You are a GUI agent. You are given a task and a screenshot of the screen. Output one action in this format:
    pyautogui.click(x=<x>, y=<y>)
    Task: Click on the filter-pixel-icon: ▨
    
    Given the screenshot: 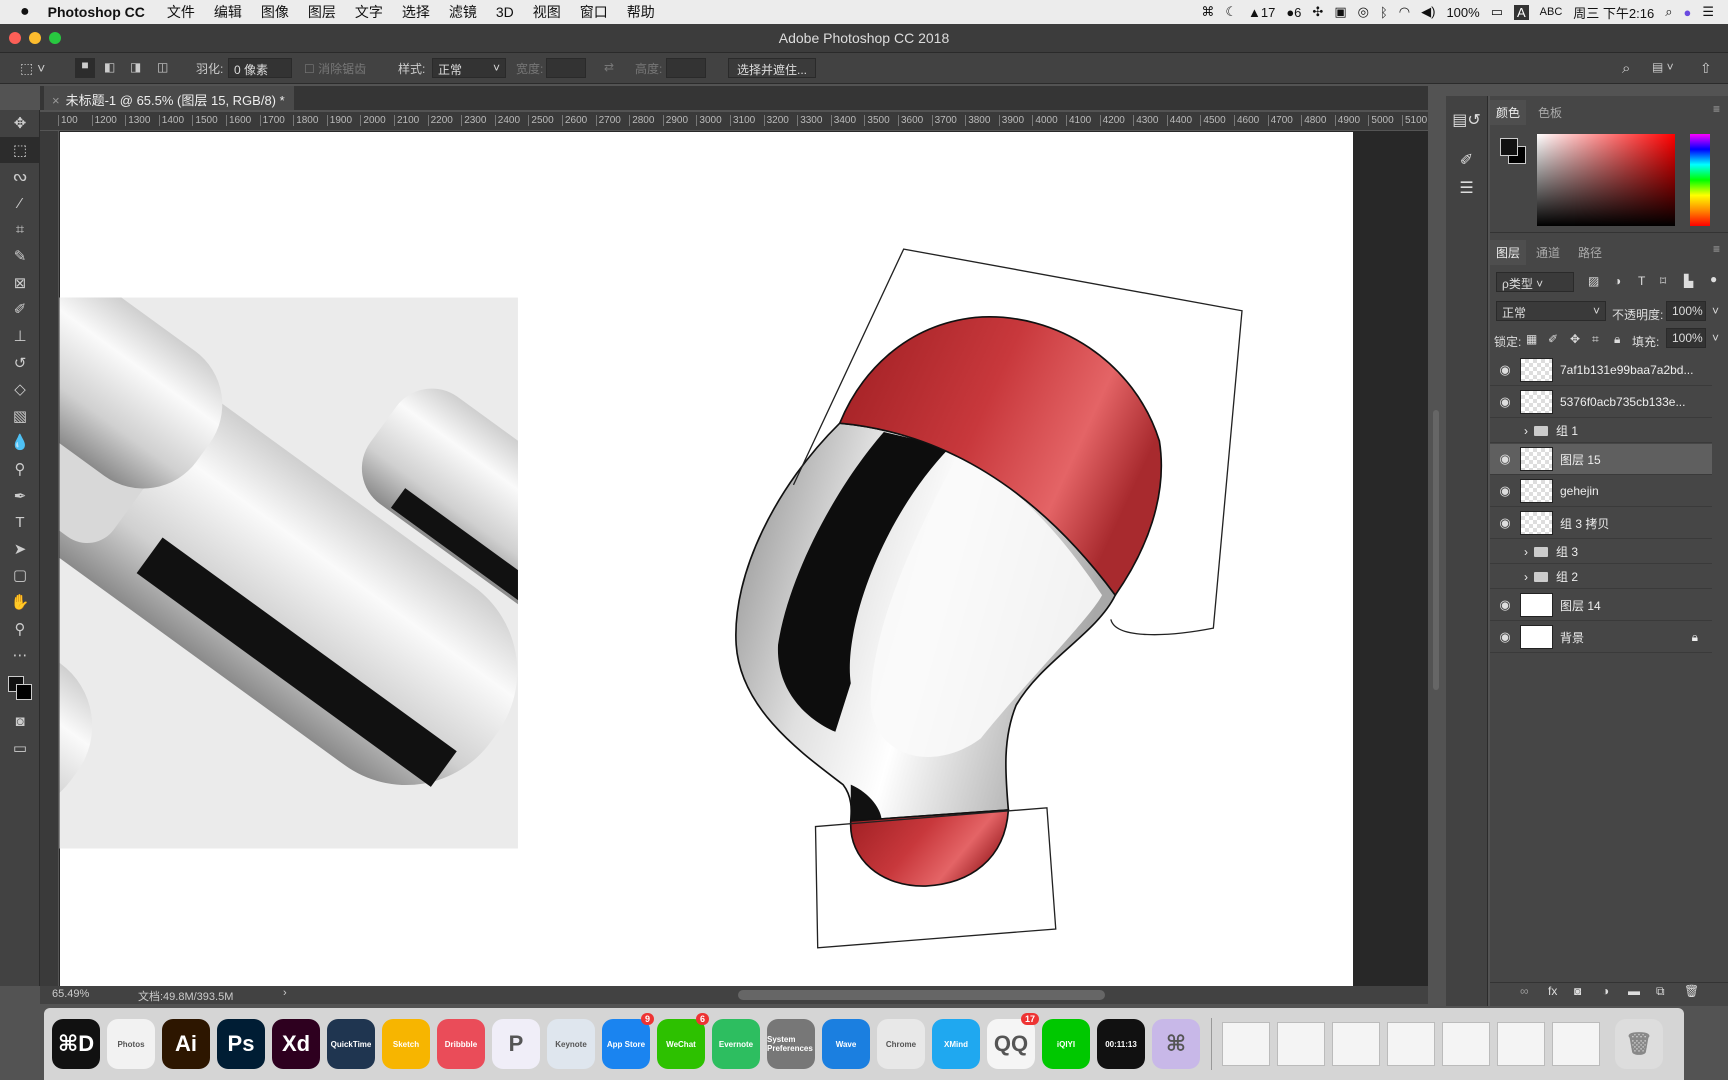 What is the action you would take?
    pyautogui.click(x=1593, y=281)
    